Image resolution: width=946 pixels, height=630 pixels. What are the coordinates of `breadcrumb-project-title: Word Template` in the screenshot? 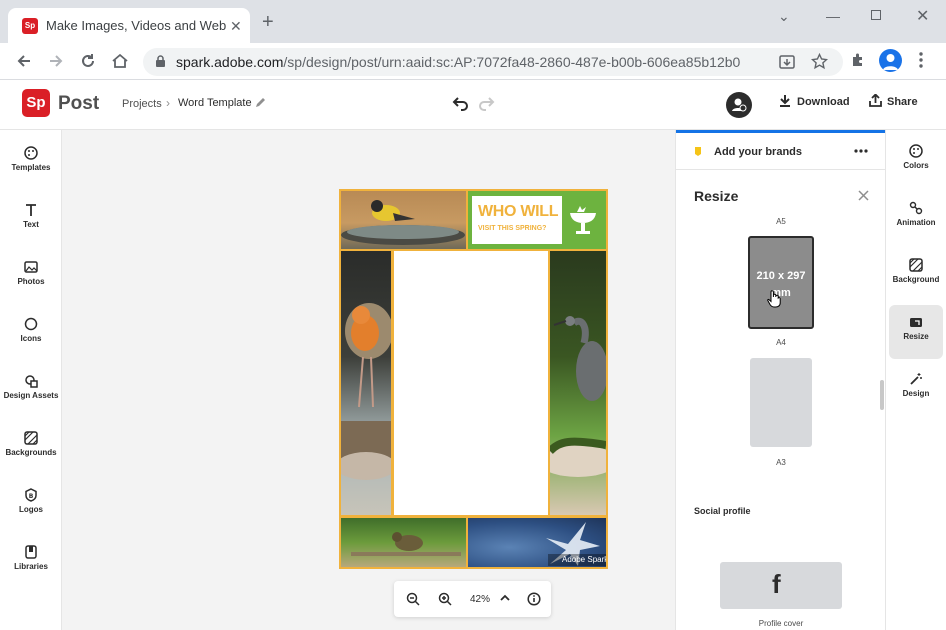 It's located at (215, 103).